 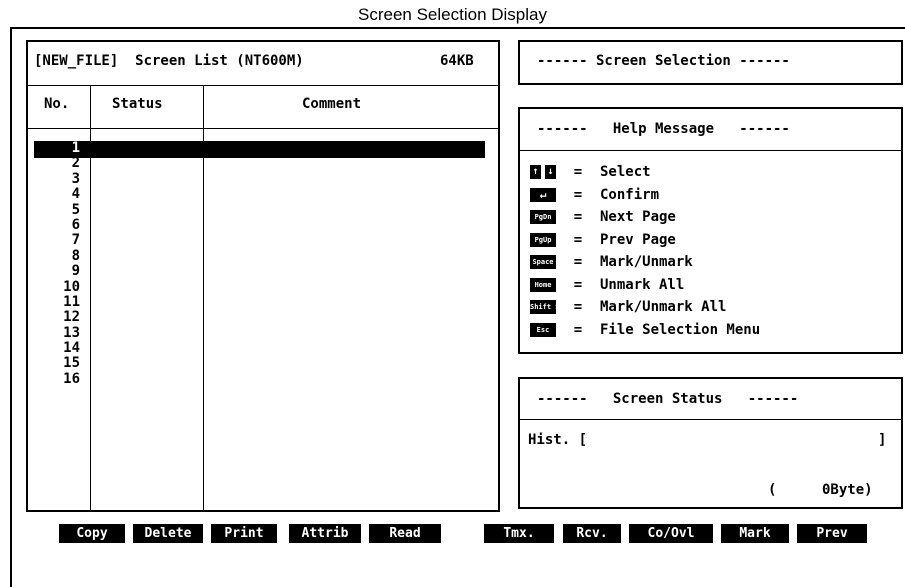 What do you see at coordinates (663, 61) in the screenshot?
I see `screen-selection-title: ------ Screen Selection ------` at bounding box center [663, 61].